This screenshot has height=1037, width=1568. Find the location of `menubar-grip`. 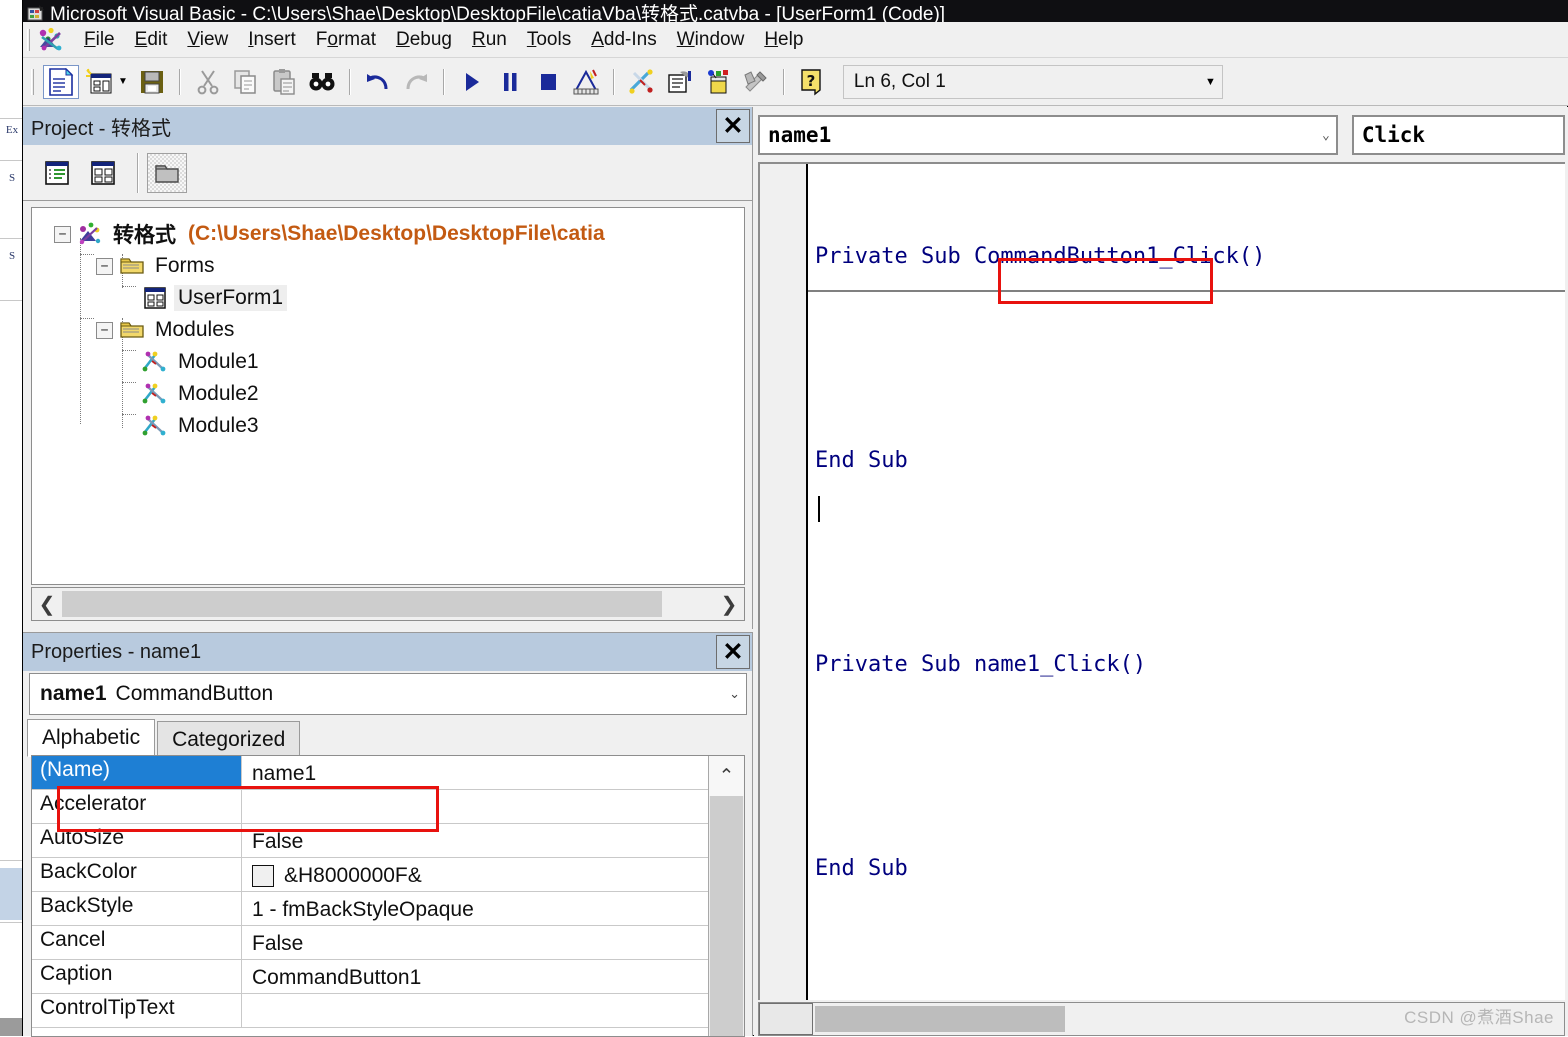

menubar-grip is located at coordinates (28, 39).